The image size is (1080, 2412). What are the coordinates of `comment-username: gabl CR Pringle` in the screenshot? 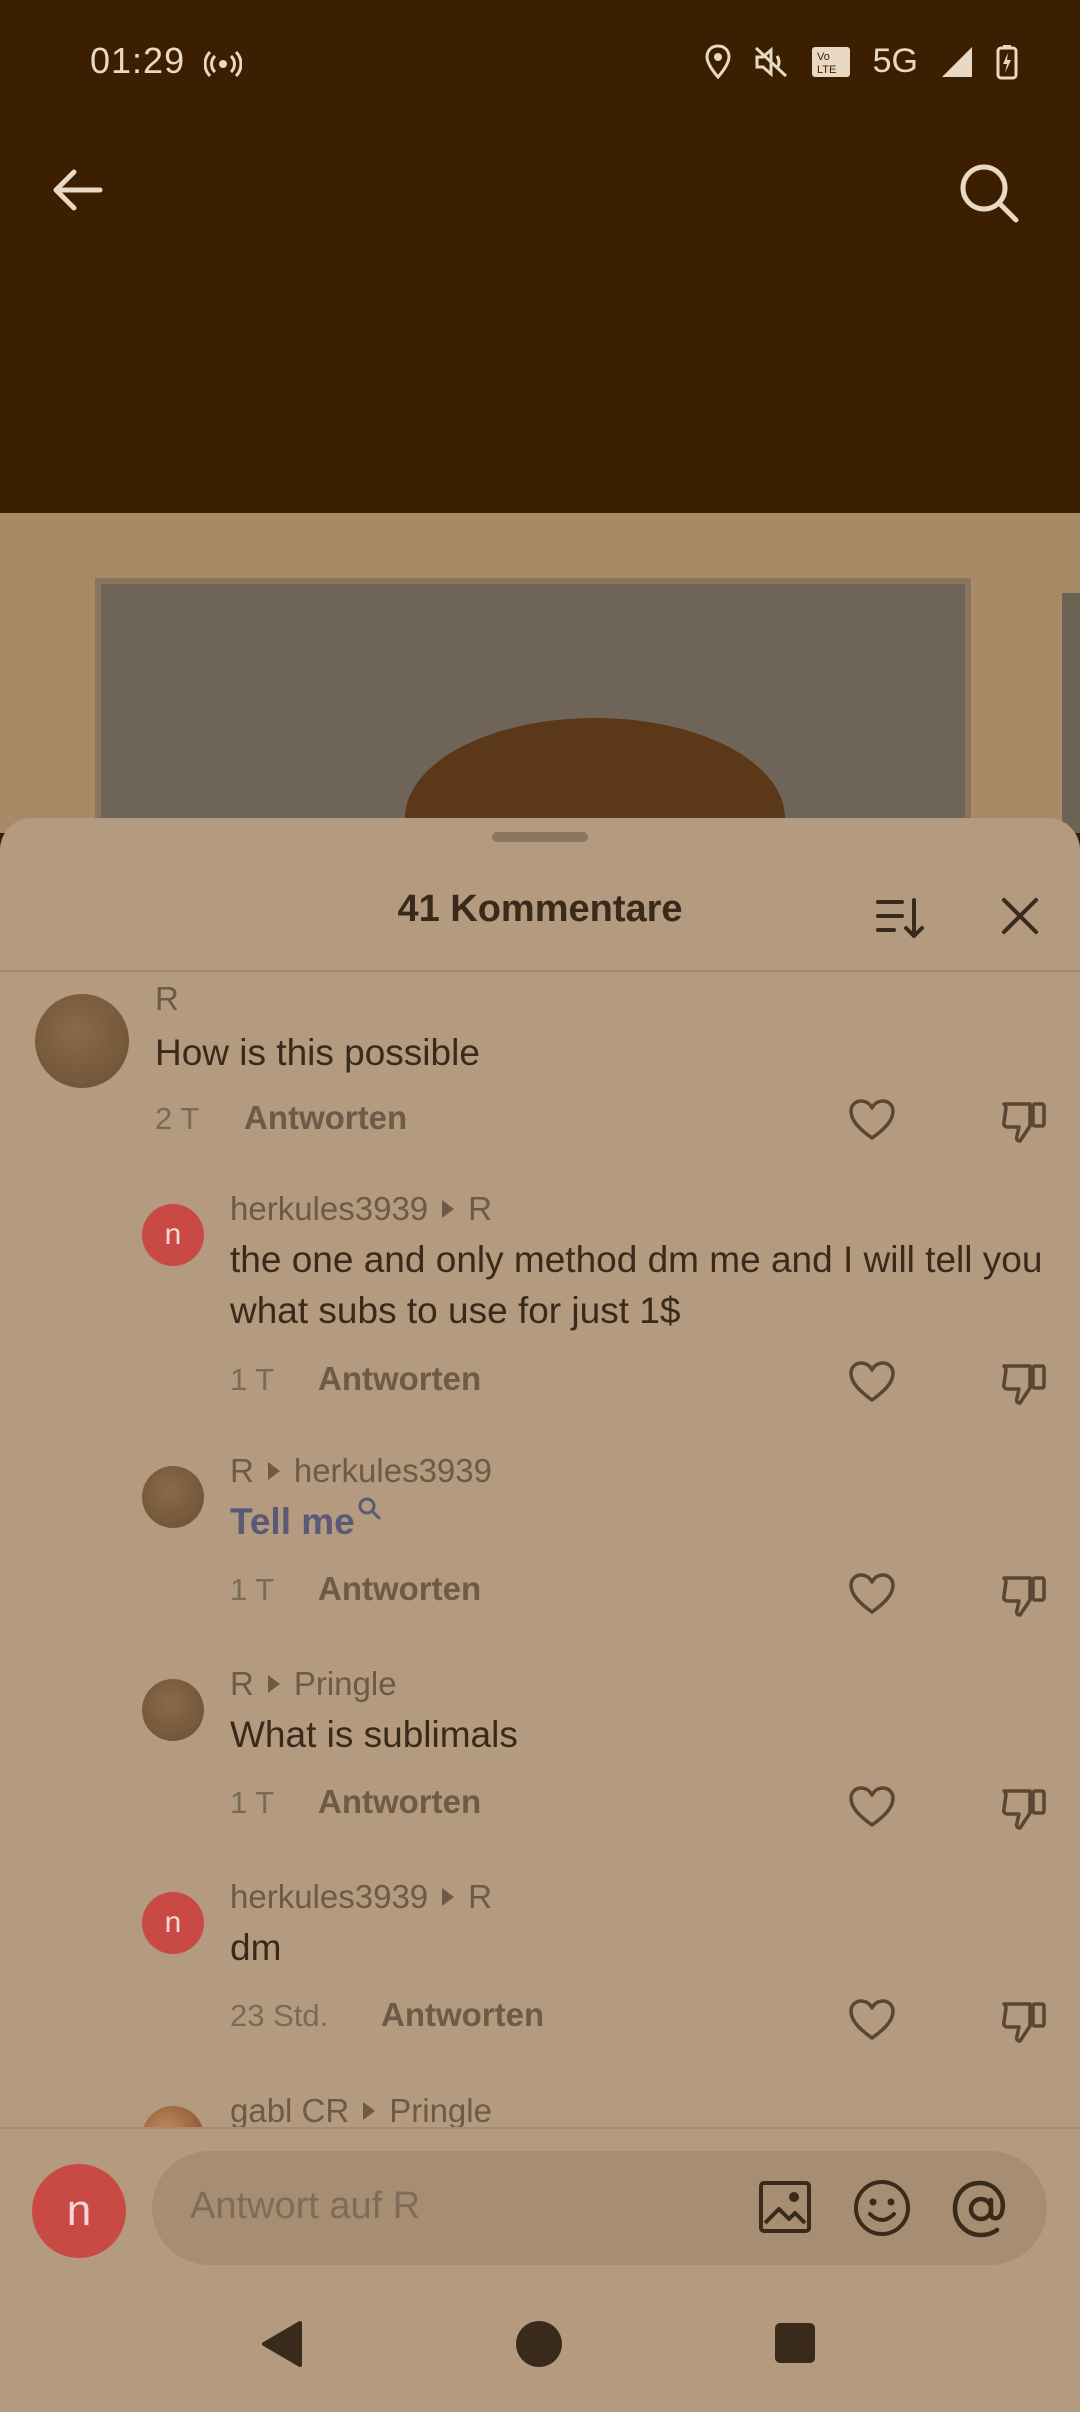 It's located at (361, 2110).